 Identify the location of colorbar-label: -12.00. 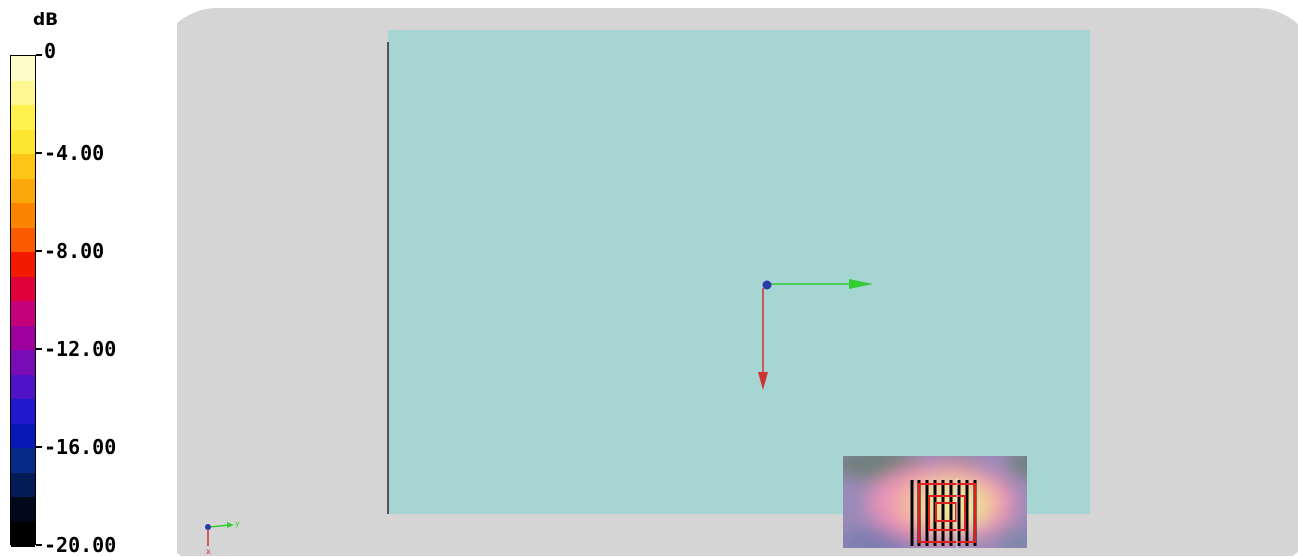
(80, 349).